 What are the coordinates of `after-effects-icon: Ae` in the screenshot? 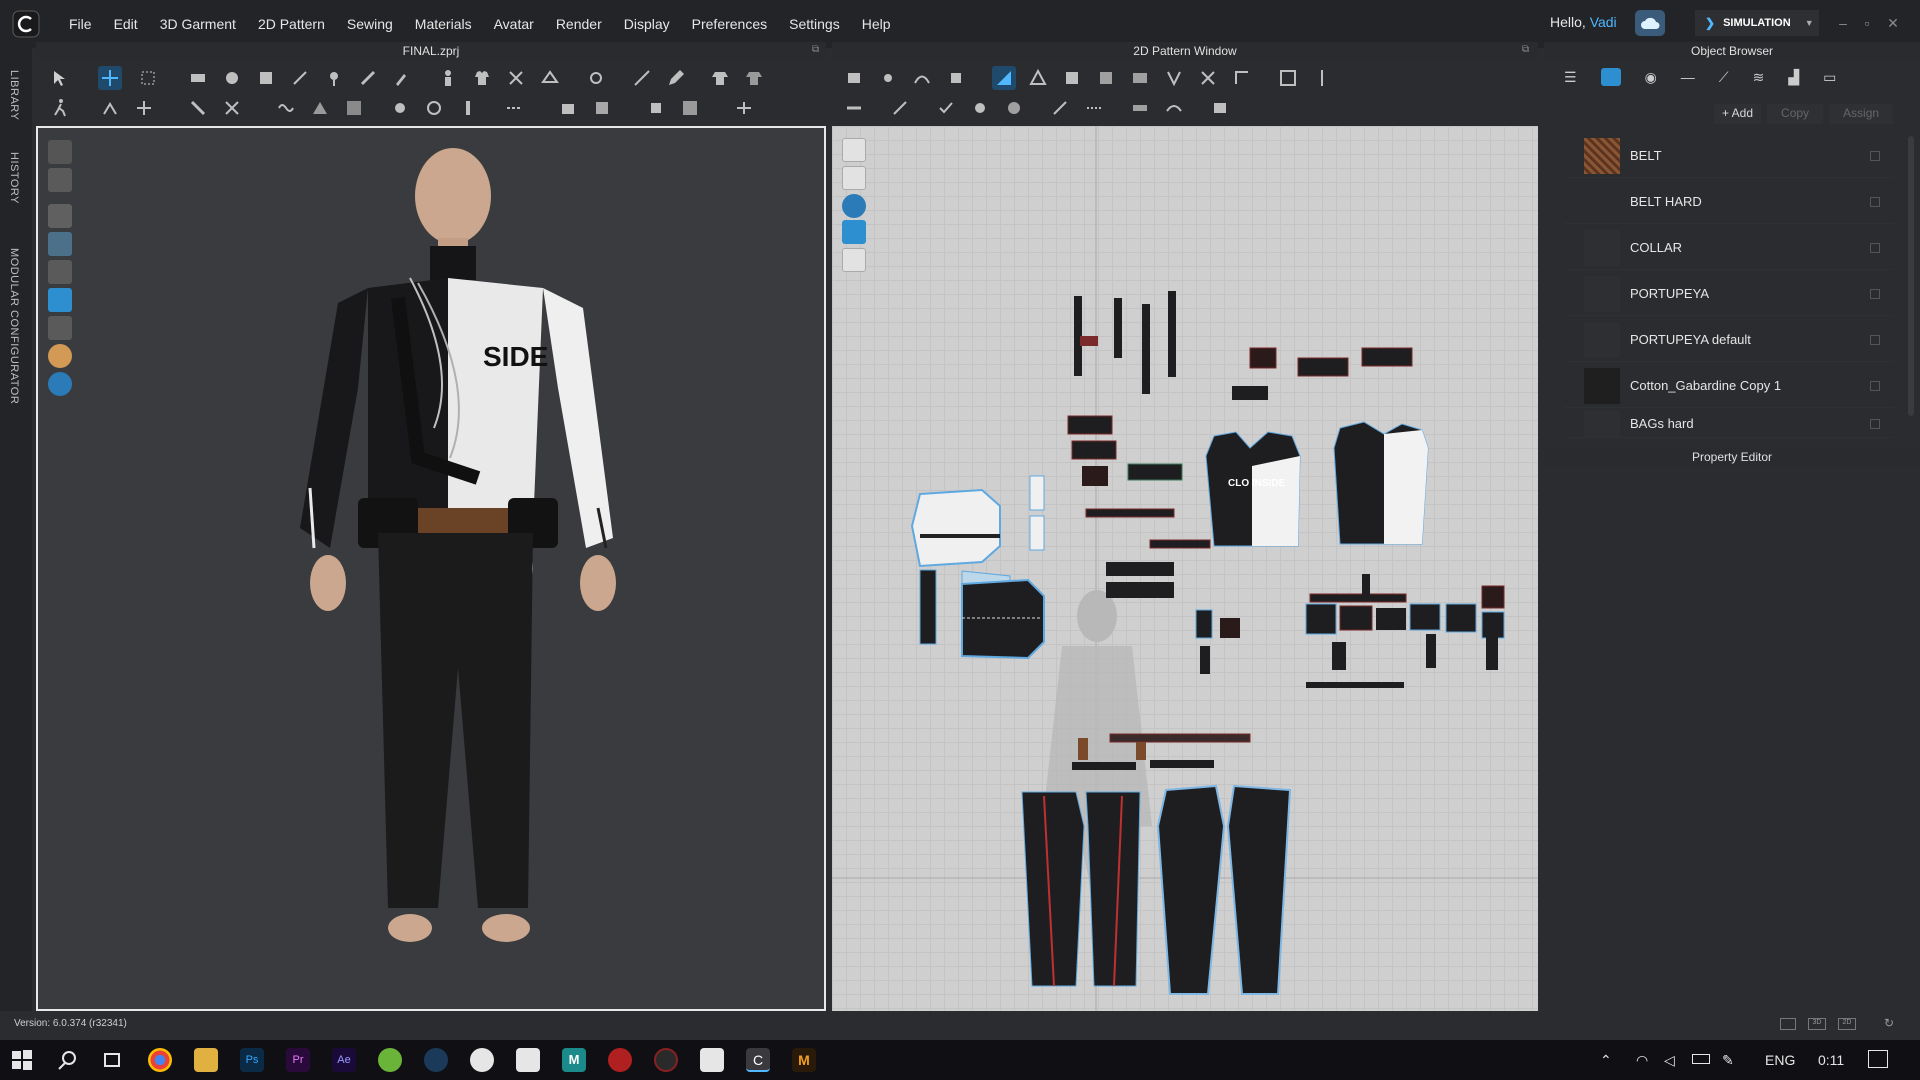 It's located at (344, 1060).